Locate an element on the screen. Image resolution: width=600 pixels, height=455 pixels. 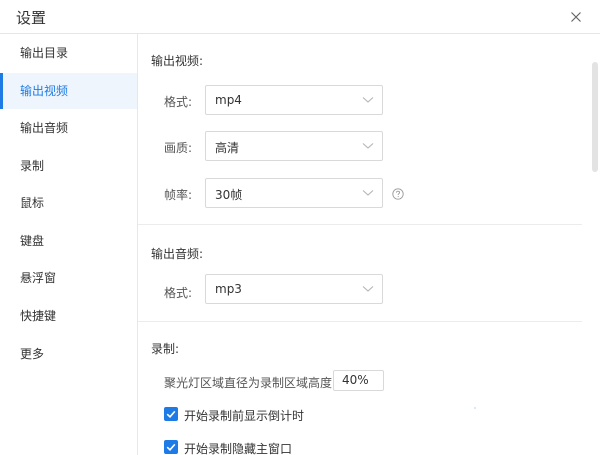
section-title-recording: 录制: is located at coordinates (165, 349).